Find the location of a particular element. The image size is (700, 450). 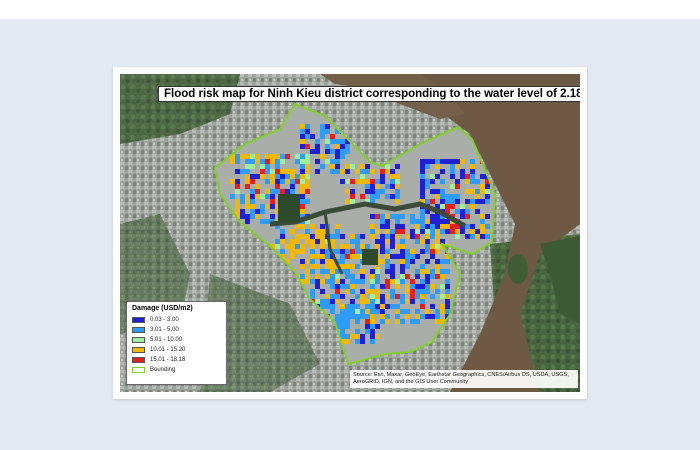

legend-label: 3.01 - 5.00 is located at coordinates (164, 330).